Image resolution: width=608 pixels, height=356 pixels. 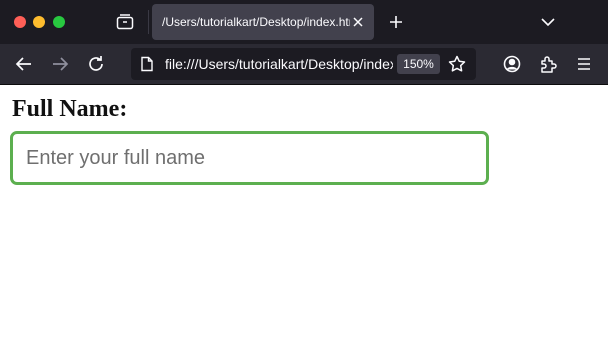 I want to click on tab-active: /Users/tutorialkart/Desktop/index.html, so click(x=263, y=22).